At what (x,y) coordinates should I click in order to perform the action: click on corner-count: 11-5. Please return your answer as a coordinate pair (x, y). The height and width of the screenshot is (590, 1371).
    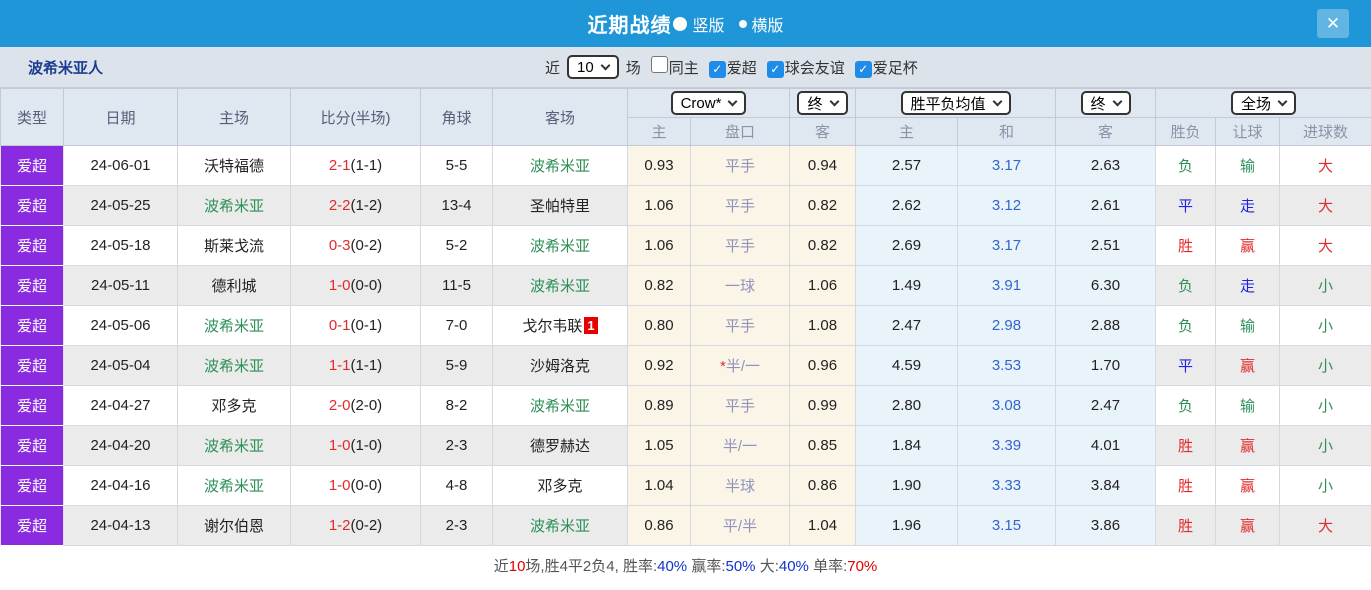
    Looking at the image, I should click on (456, 285).